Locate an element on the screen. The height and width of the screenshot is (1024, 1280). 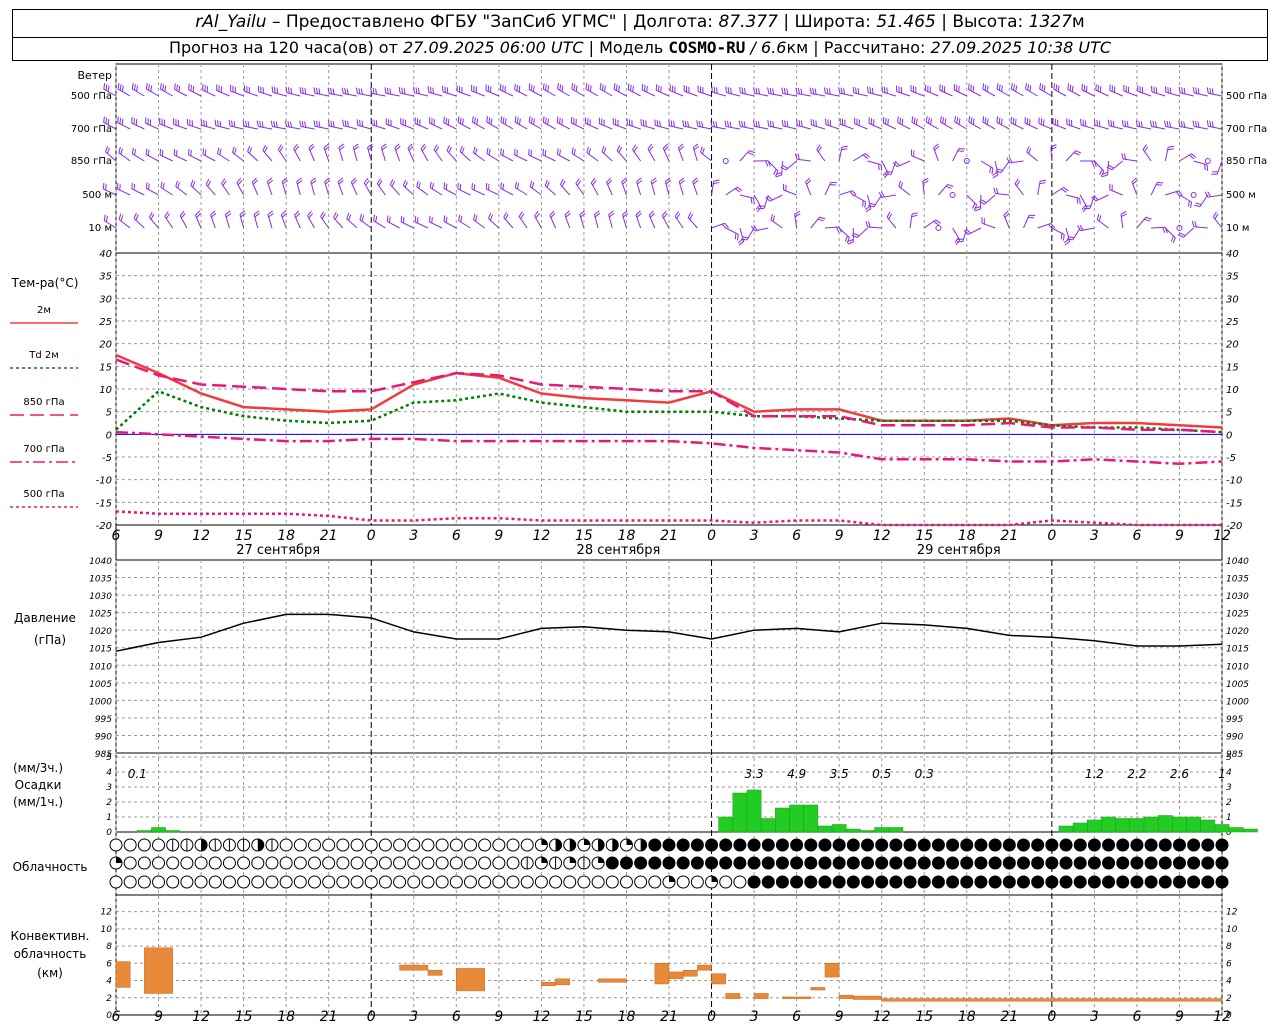
hour-tick-label: 3 is located at coordinates (754, 1016).